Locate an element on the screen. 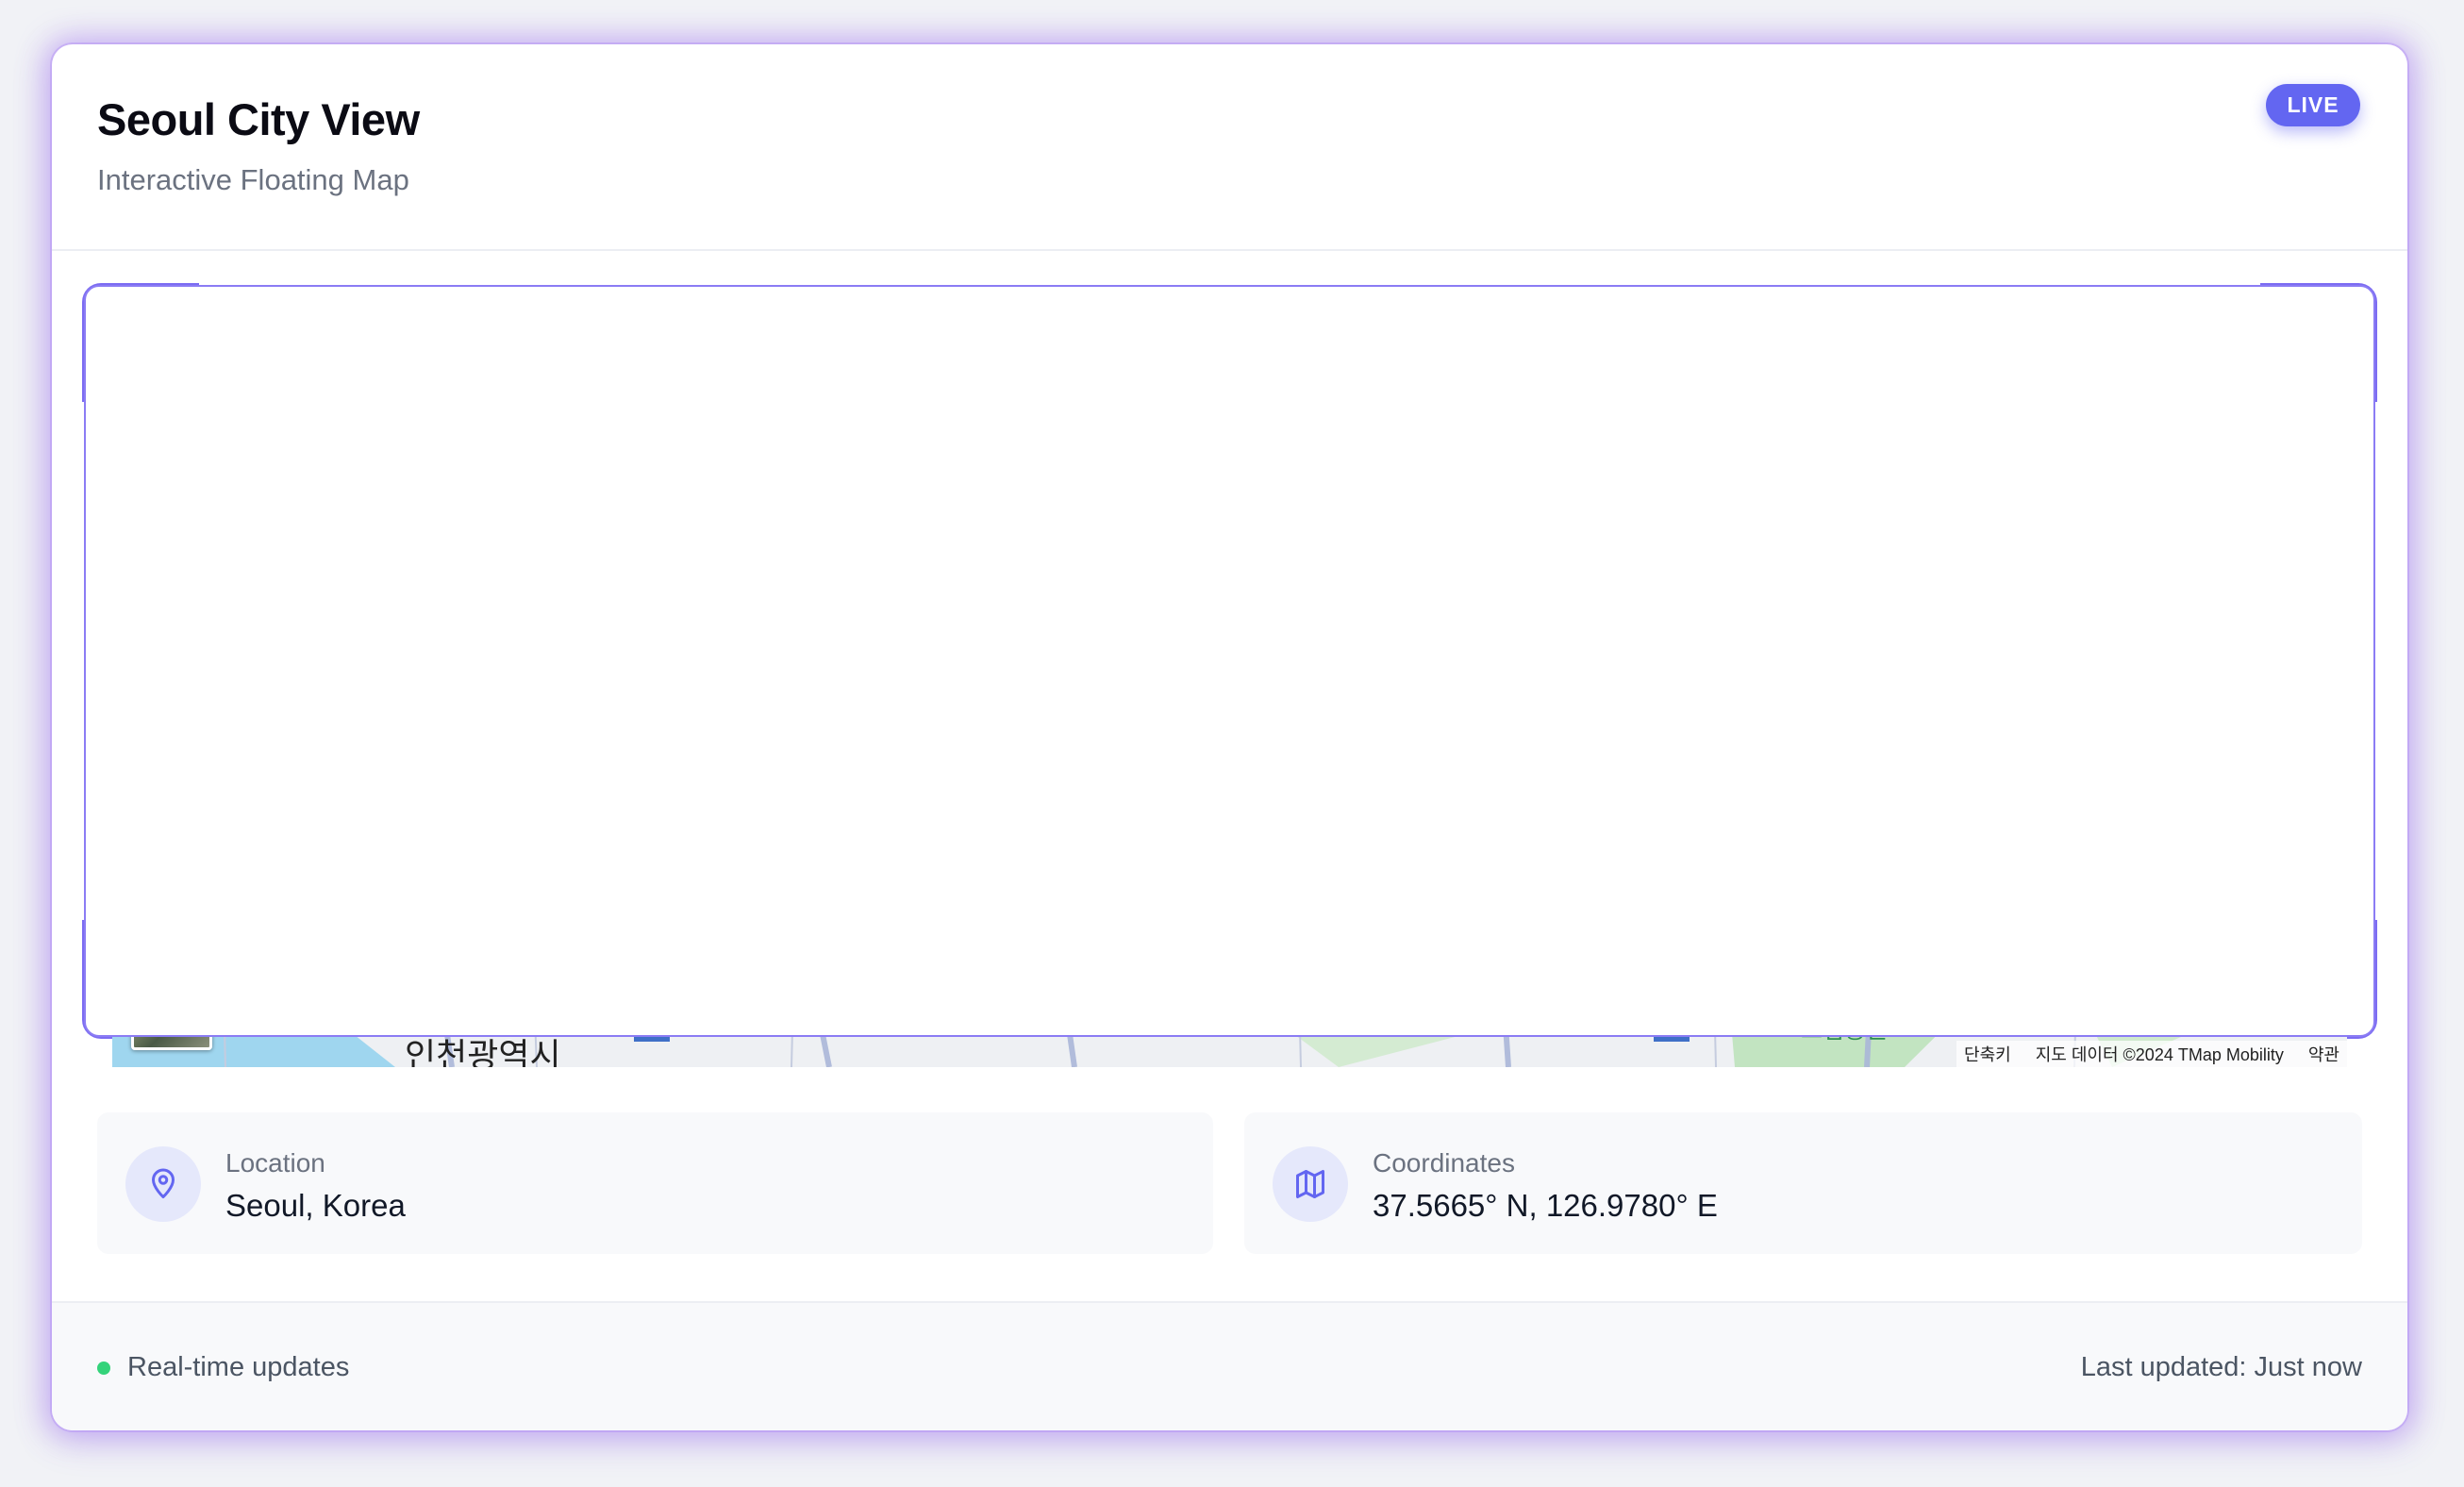 The image size is (2464, 1487). svg-text: 서대문구 is located at coordinates (1129, 640).